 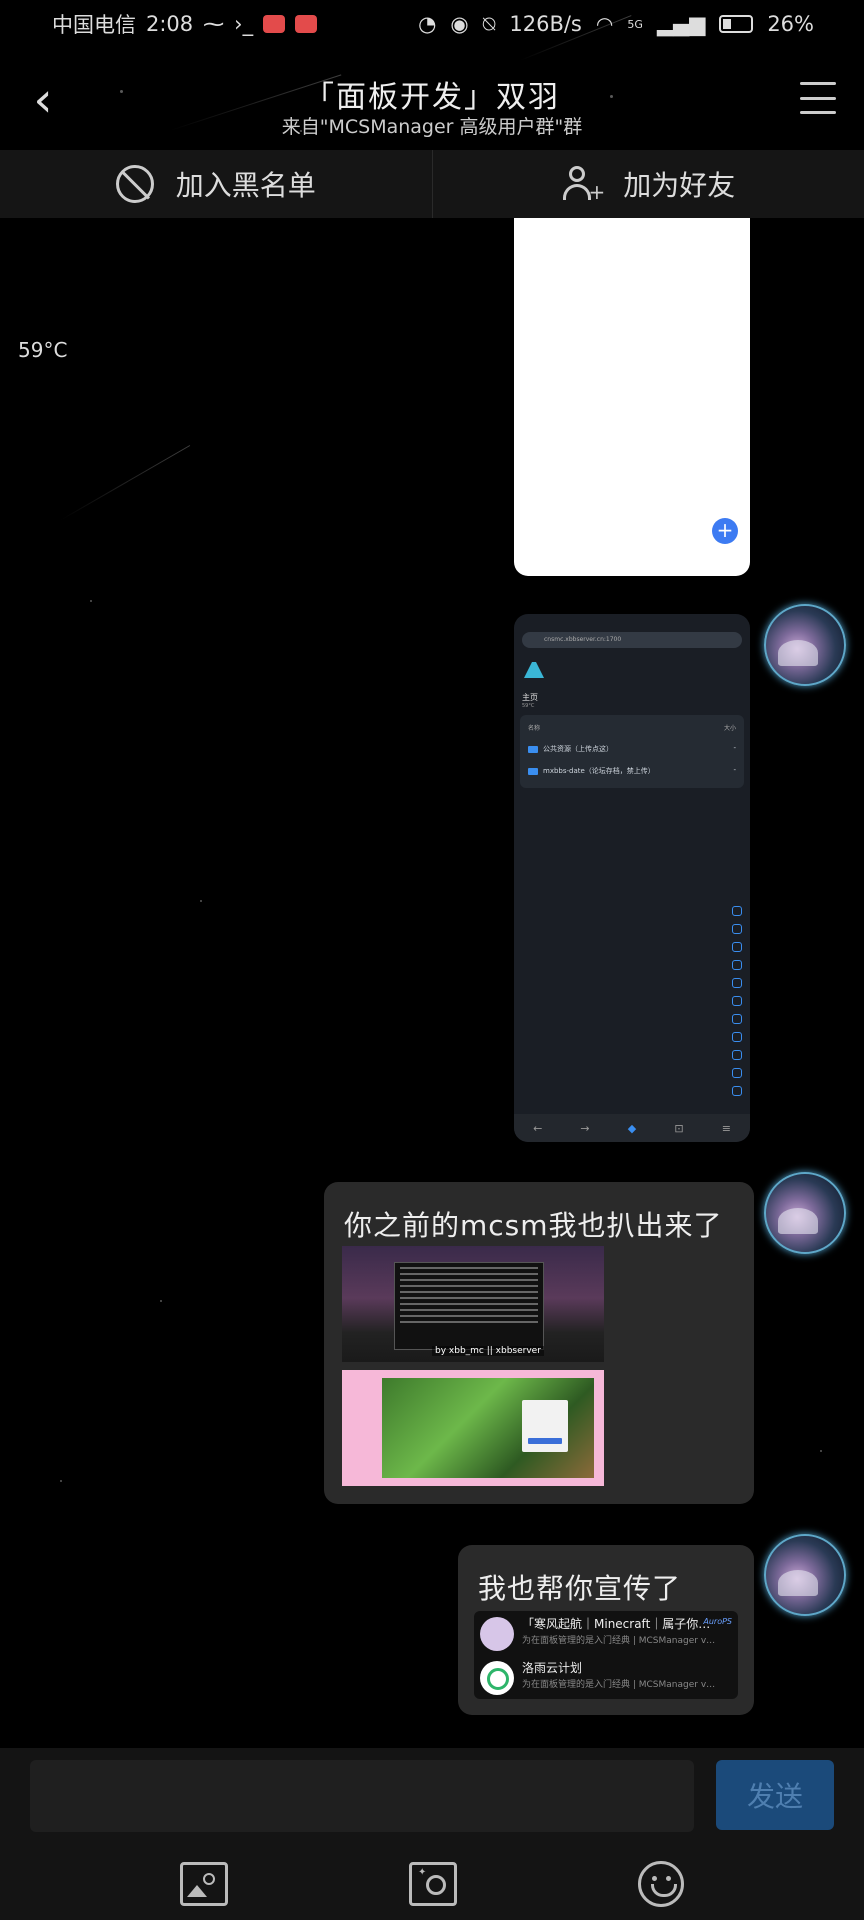 What do you see at coordinates (726, 1128) in the screenshot?
I see `menu-icon: ≡` at bounding box center [726, 1128].